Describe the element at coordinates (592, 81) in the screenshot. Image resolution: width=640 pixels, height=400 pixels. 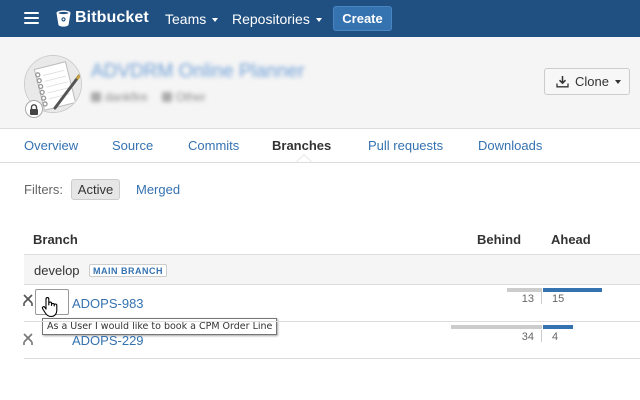
I see `clone-label: Clone` at that location.